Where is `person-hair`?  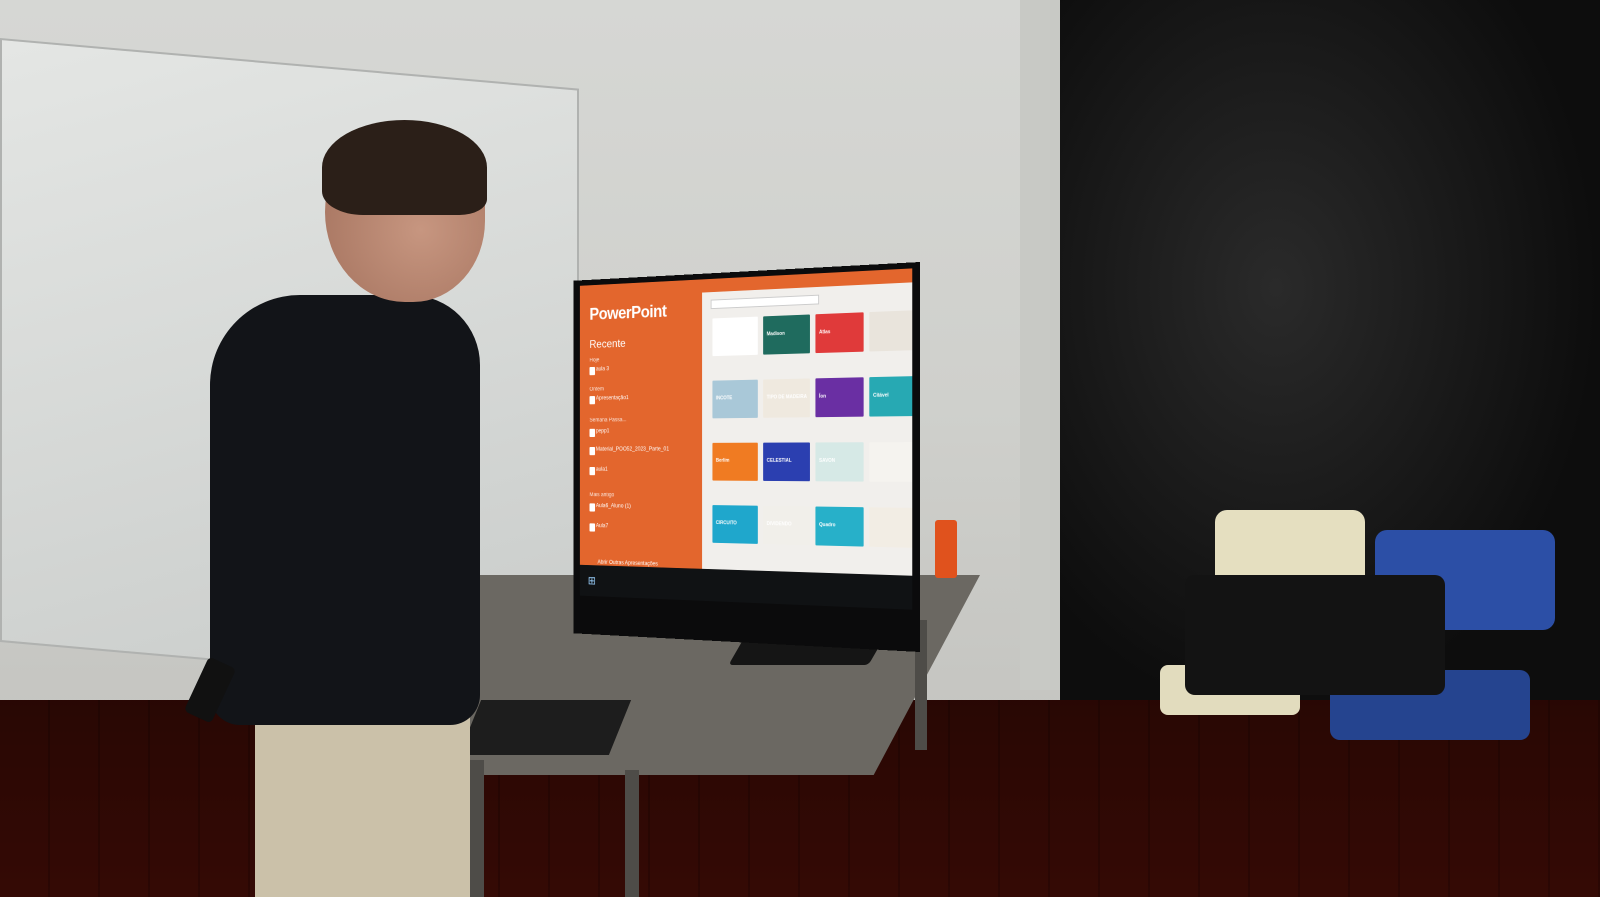 person-hair is located at coordinates (404, 167).